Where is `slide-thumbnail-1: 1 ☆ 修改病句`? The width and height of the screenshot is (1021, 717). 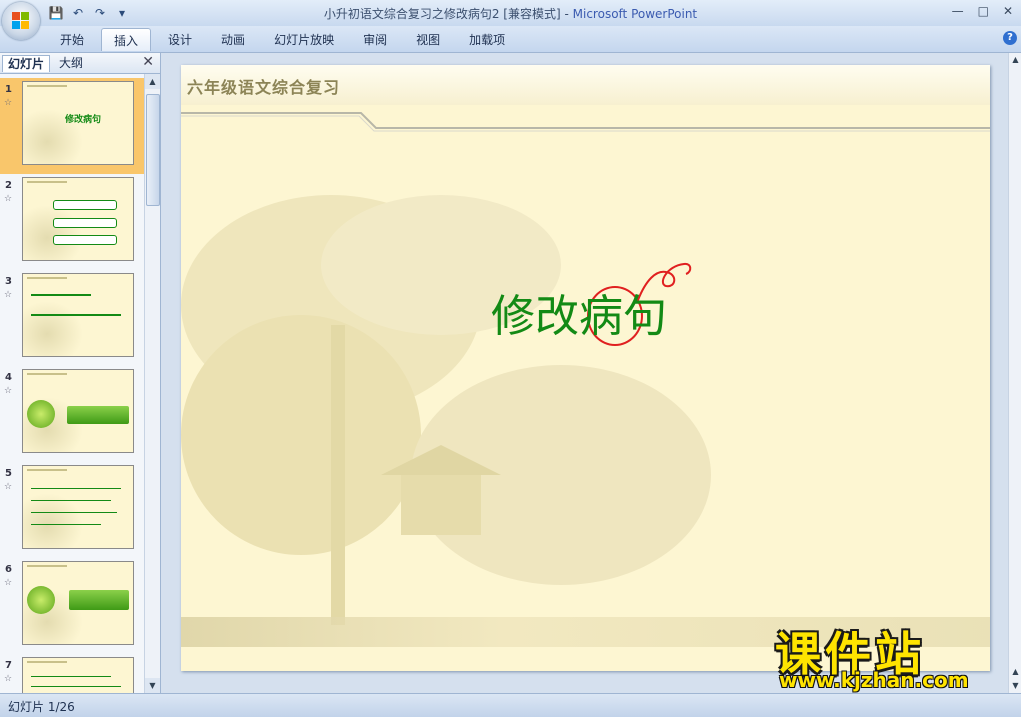 slide-thumbnail-1: 1 ☆ 修改病句 is located at coordinates (72, 126).